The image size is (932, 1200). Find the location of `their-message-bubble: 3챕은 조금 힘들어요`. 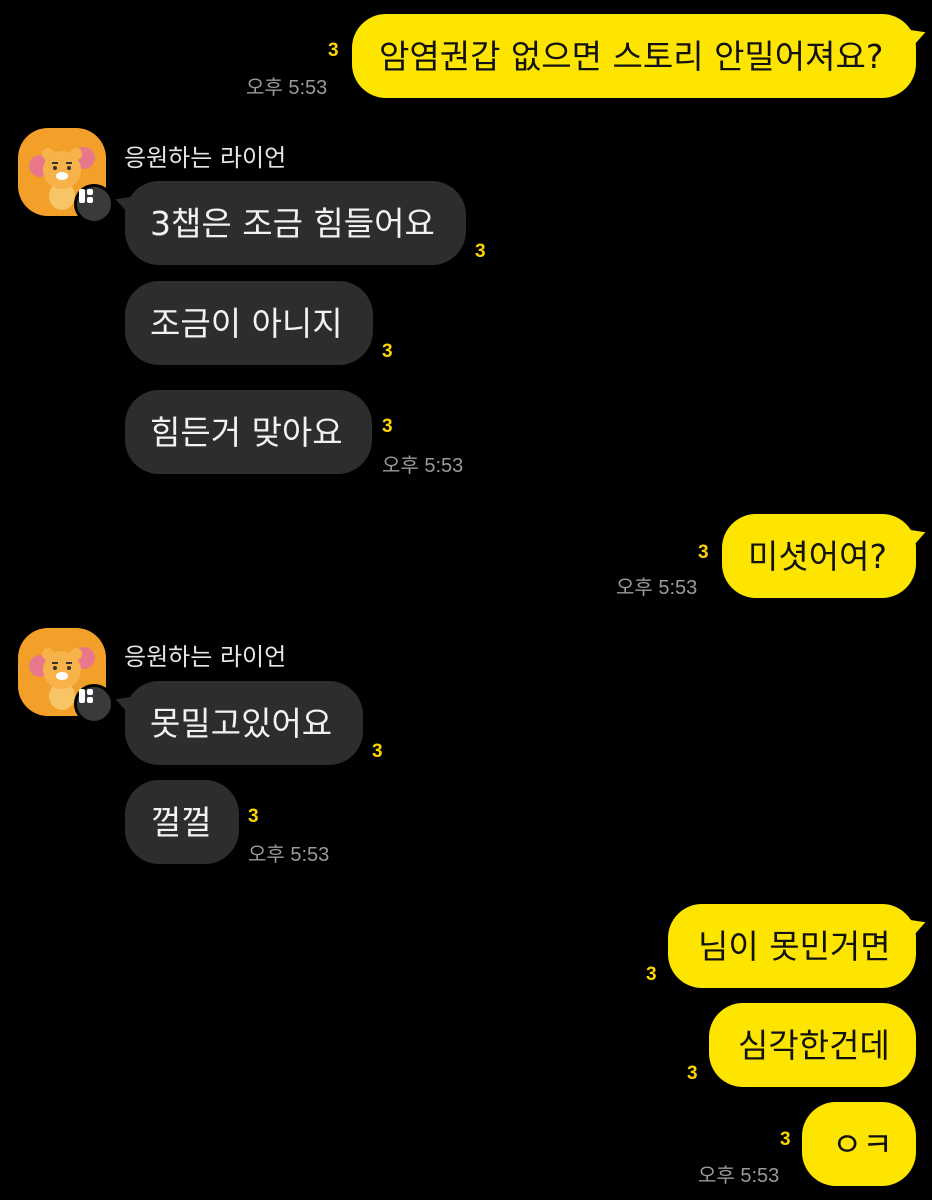

their-message-bubble: 3챕은 조금 힘들어요 is located at coordinates (295, 223).